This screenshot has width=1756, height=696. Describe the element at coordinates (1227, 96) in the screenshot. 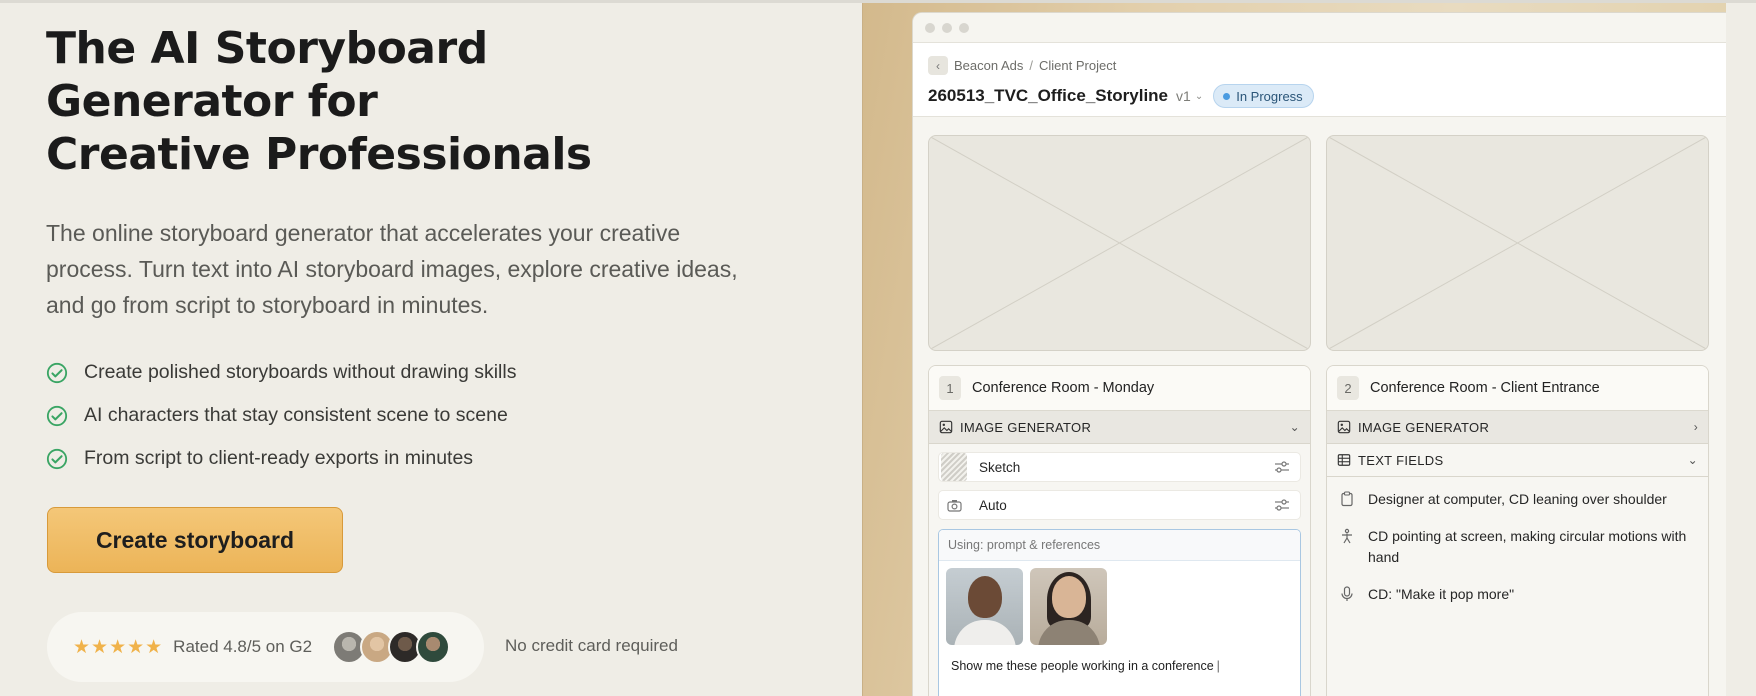

I see `status-dot` at that location.